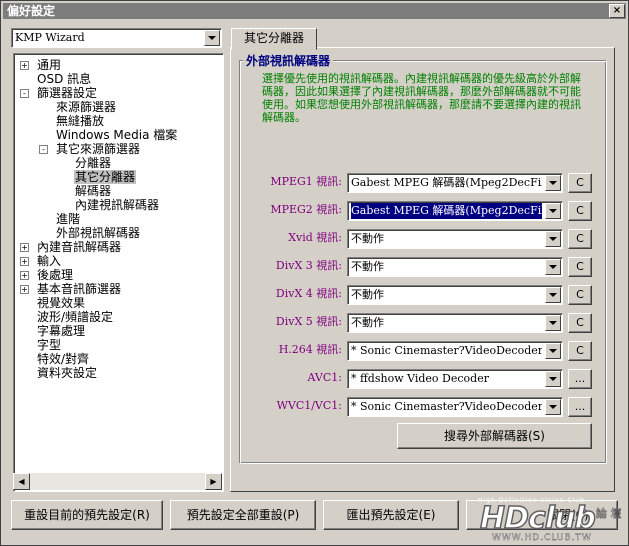 The image size is (629, 546). What do you see at coordinates (542, 538) in the screenshot?
I see `watermark-url: WWW.HD.CLUB.TW` at bounding box center [542, 538].